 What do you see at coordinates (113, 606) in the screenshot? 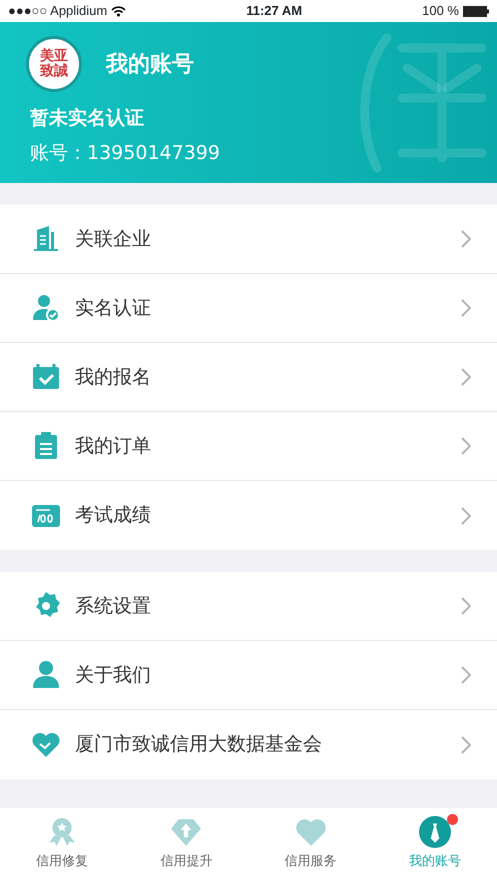
I see `menu-label: 系统设置` at bounding box center [113, 606].